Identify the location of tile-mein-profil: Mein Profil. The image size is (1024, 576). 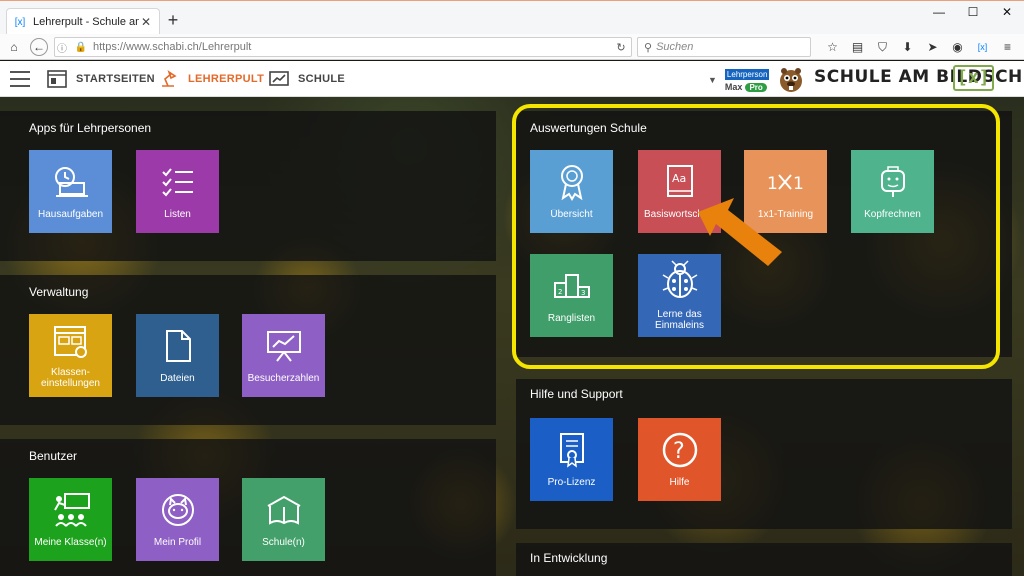
(177, 519).